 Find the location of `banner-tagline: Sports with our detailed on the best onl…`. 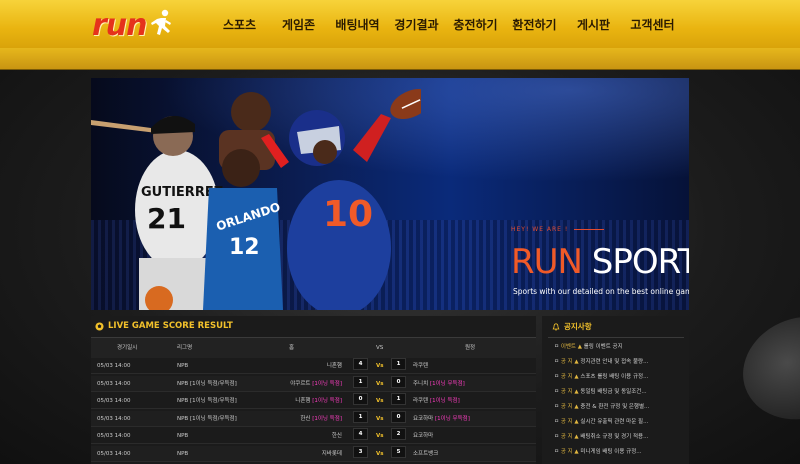

banner-tagline: Sports with our detailed on the best onl… is located at coordinates (601, 291).